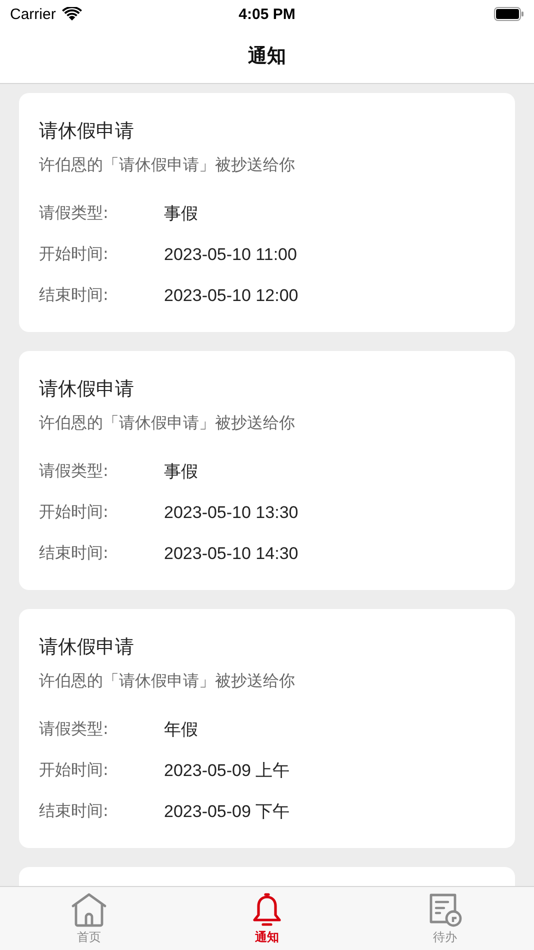 This screenshot has height=950, width=534. Describe the element at coordinates (231, 512) in the screenshot. I see `field-value: 2023-05-10 13:30` at that location.